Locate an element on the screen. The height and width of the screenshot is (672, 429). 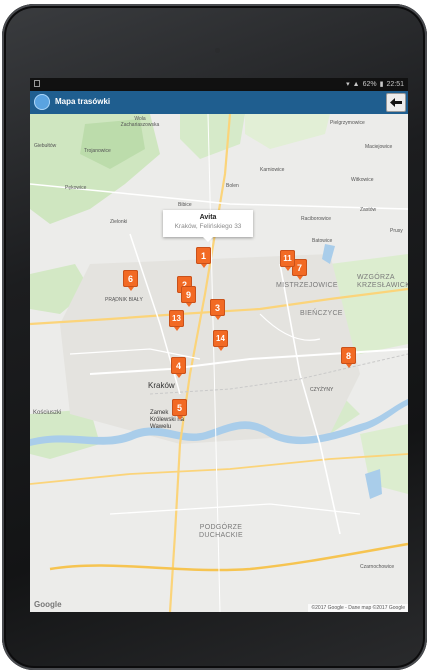
signal-icon: ▲ is located at coordinates (356, 84).